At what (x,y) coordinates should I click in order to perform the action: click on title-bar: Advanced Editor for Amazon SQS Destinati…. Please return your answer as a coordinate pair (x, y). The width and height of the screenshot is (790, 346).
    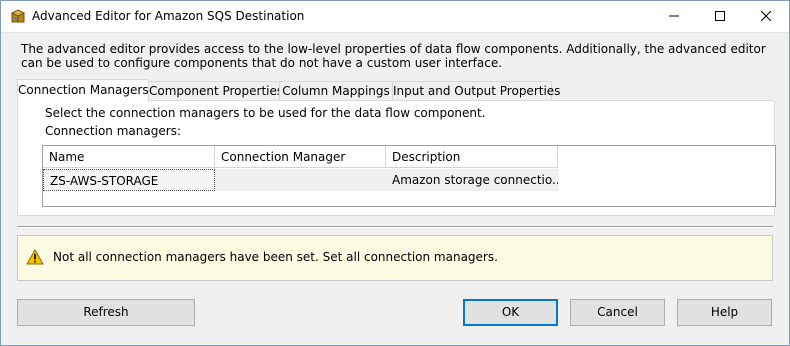
    Looking at the image, I should click on (395, 17).